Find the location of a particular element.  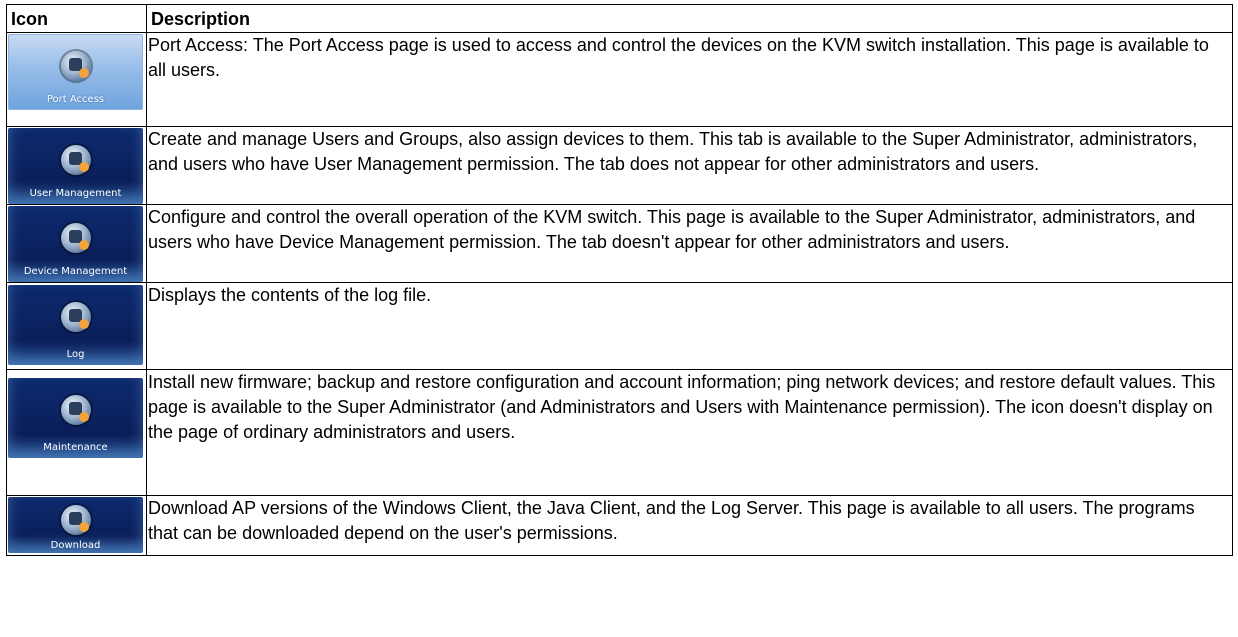

icon-cell: User Management is located at coordinates (76, 165).